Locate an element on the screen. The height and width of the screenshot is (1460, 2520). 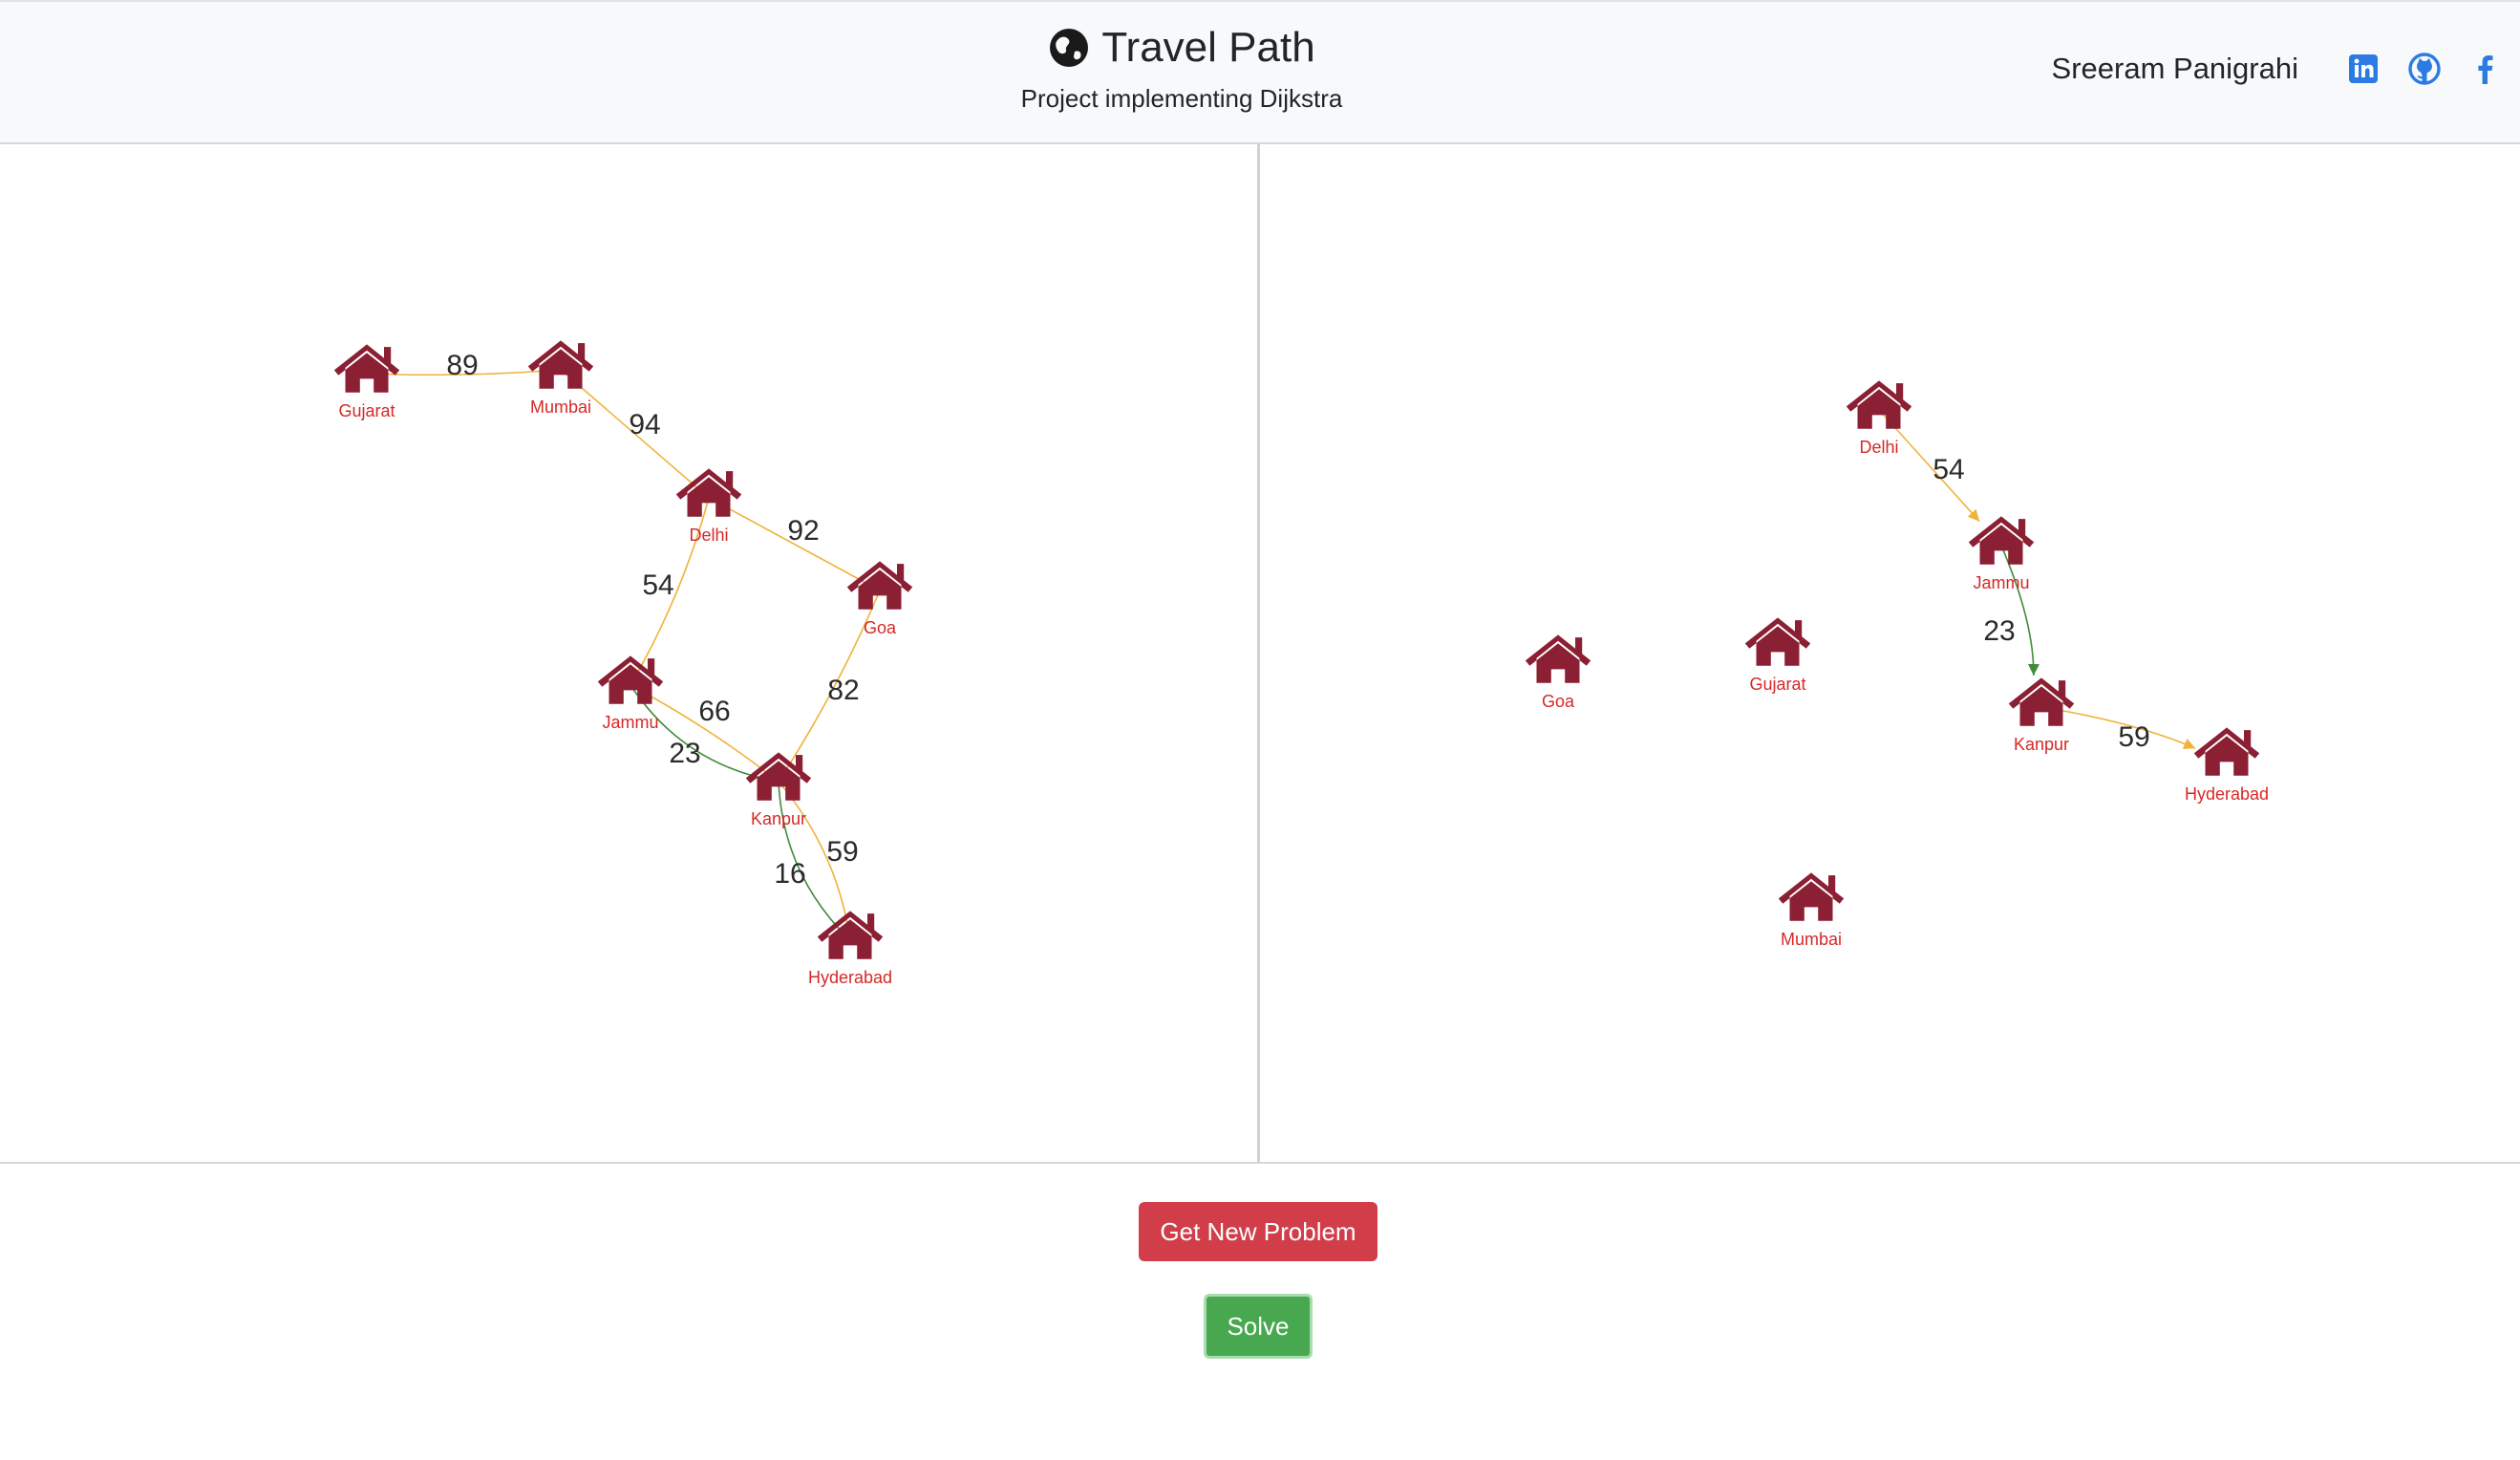
github-icon is located at coordinates (2424, 69).